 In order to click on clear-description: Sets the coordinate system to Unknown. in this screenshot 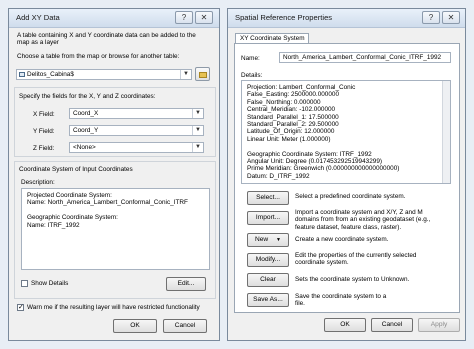, I will do `click(352, 279)`.